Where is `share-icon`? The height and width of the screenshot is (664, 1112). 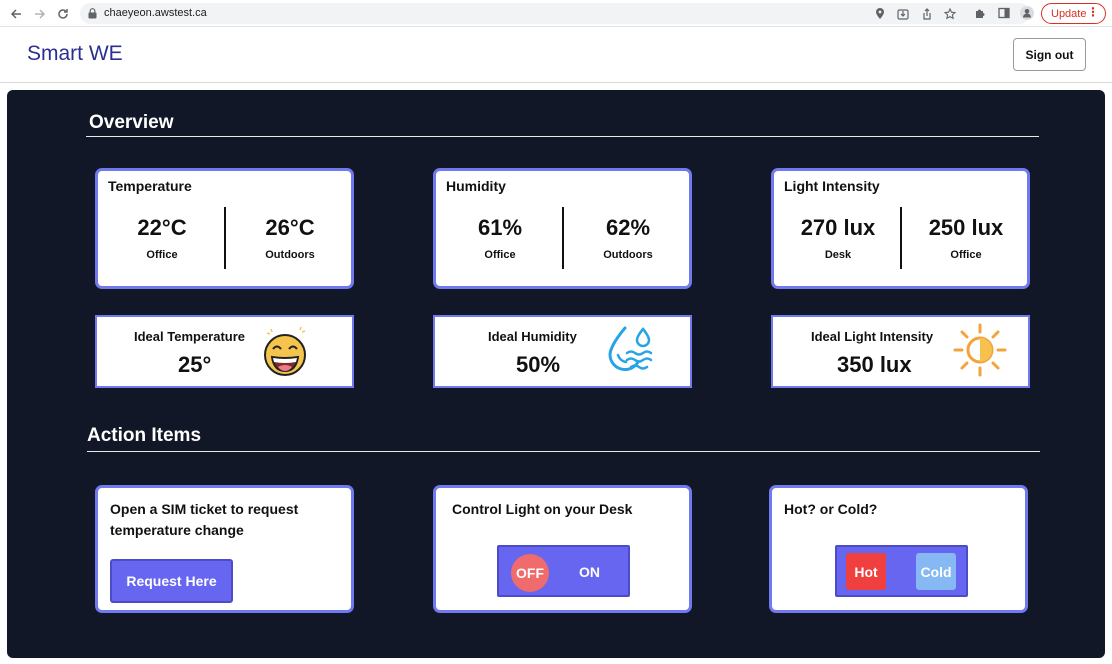 share-icon is located at coordinates (927, 14).